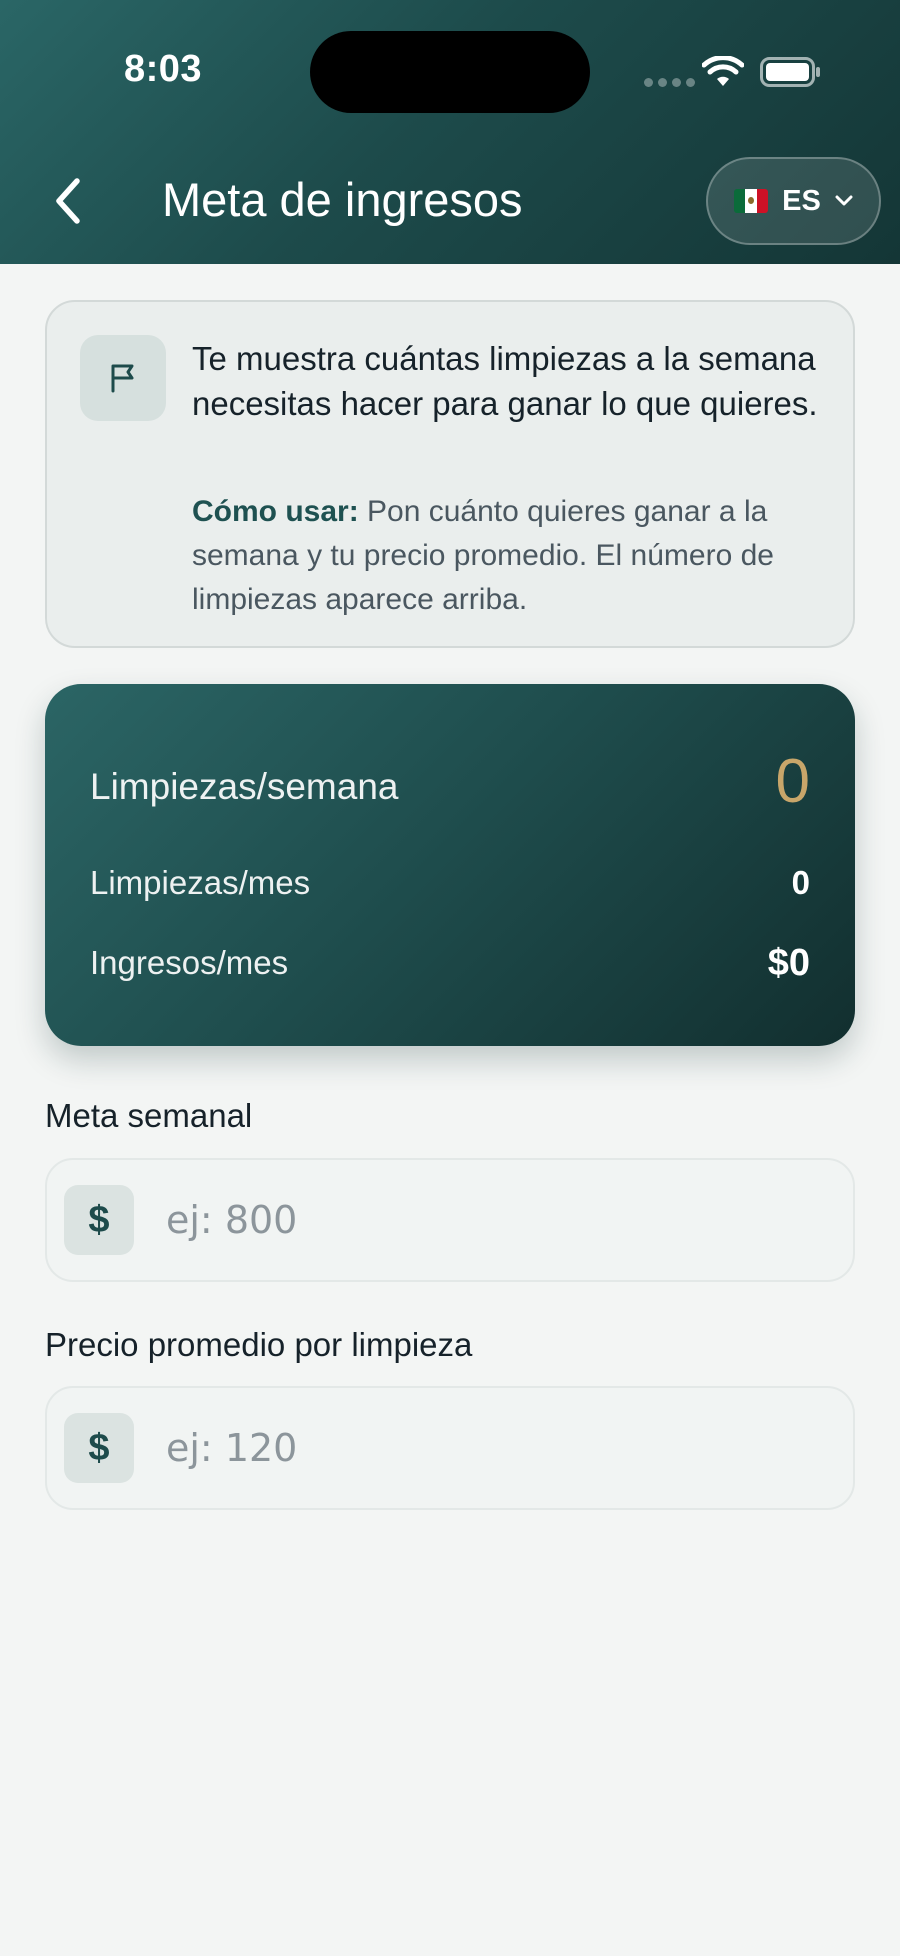  Describe the element at coordinates (792, 781) in the screenshot. I see `weekly-cleanings-value: 0` at that location.